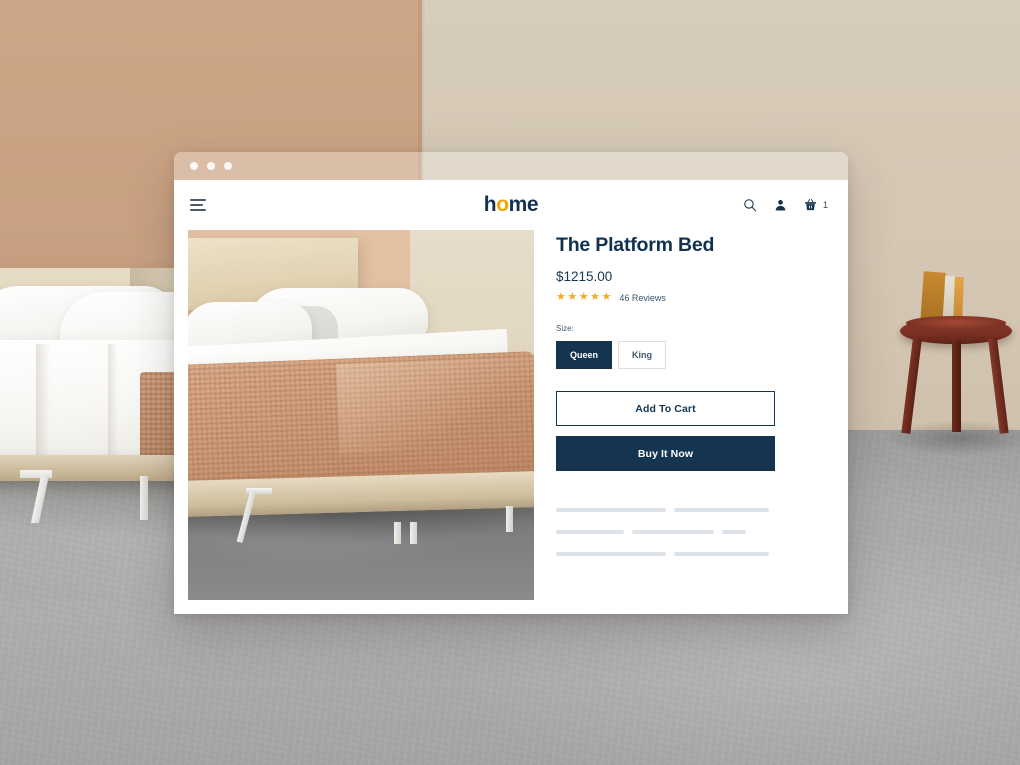  Describe the element at coordinates (665, 454) in the screenshot. I see `buy-it-now-button: Buy It Now` at that location.